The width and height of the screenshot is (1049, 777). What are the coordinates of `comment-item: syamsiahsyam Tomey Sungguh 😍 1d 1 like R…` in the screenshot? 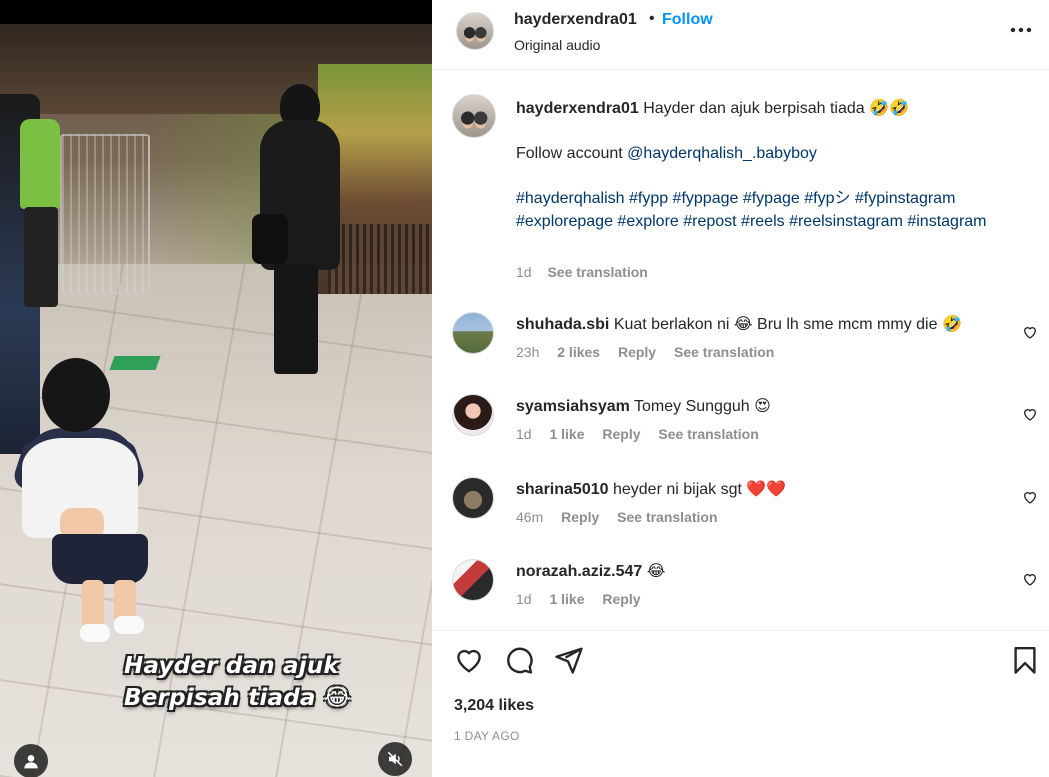 It's located at (740, 429).